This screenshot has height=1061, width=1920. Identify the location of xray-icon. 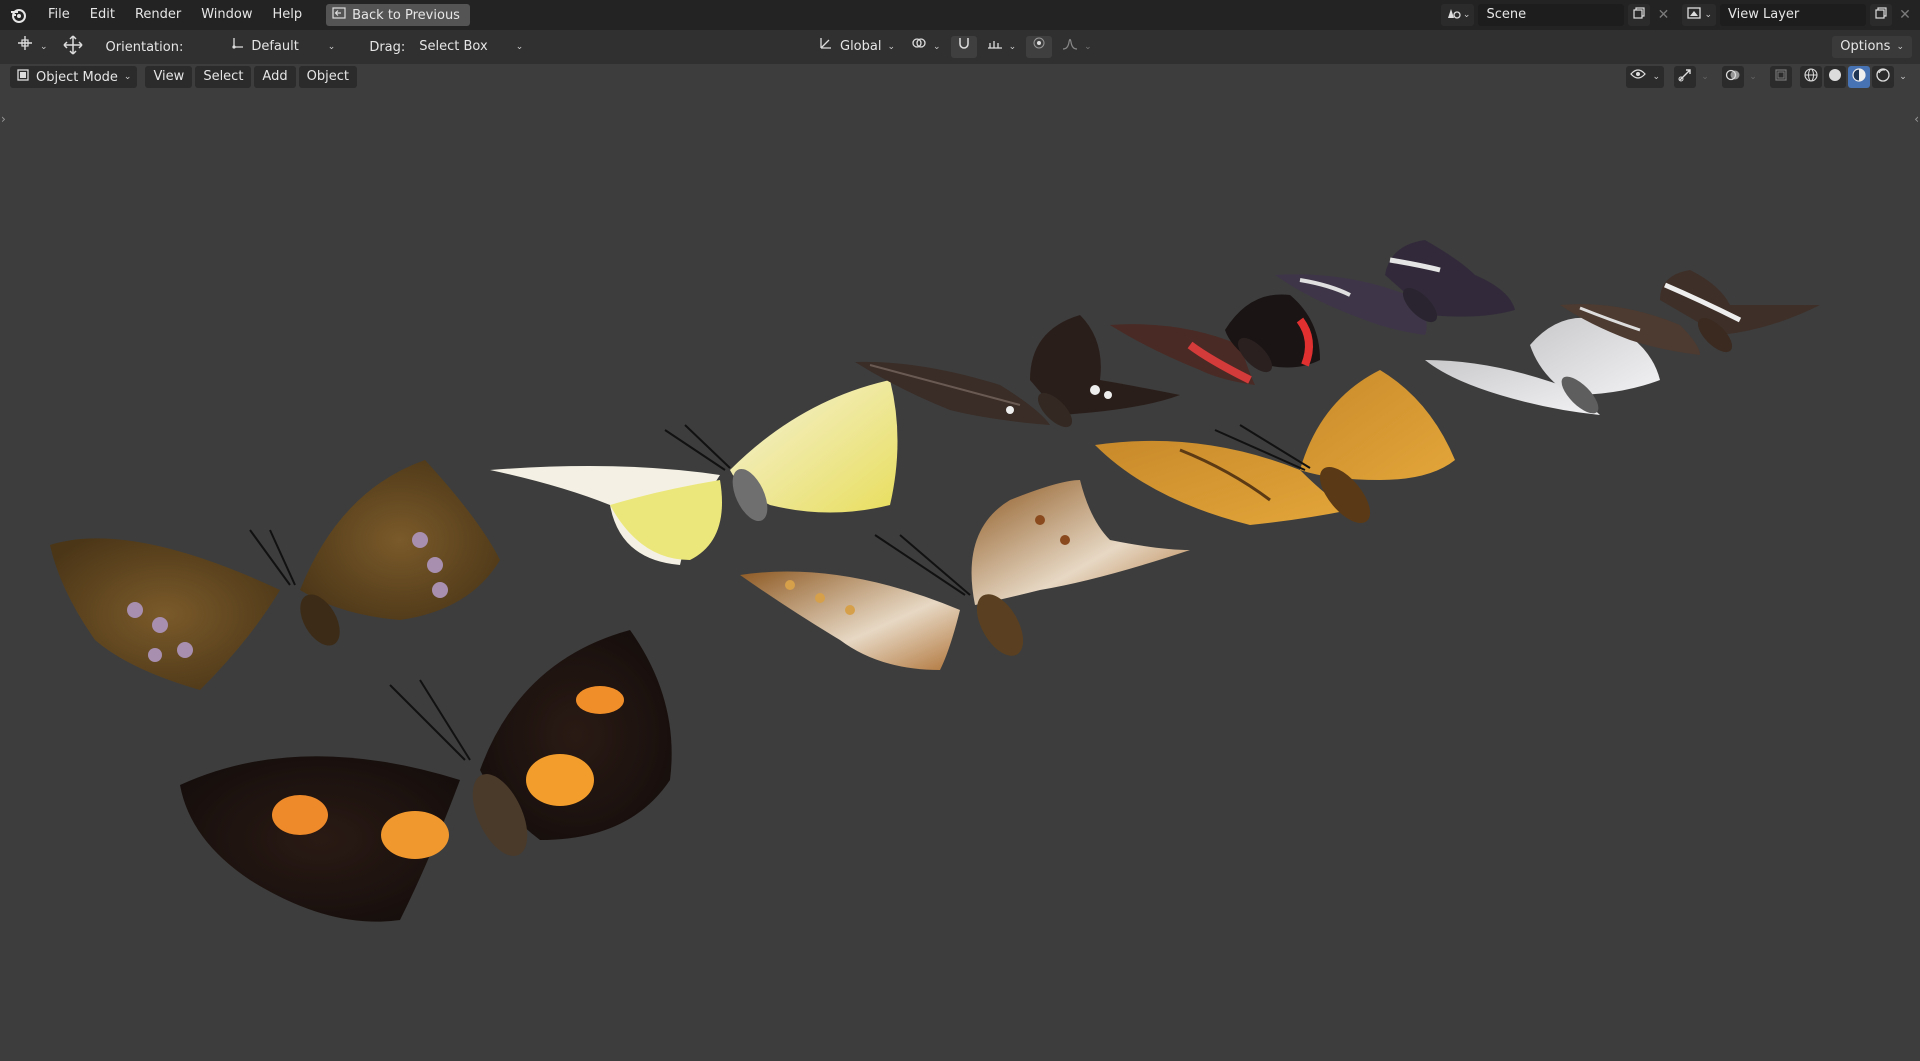
(1781, 77).